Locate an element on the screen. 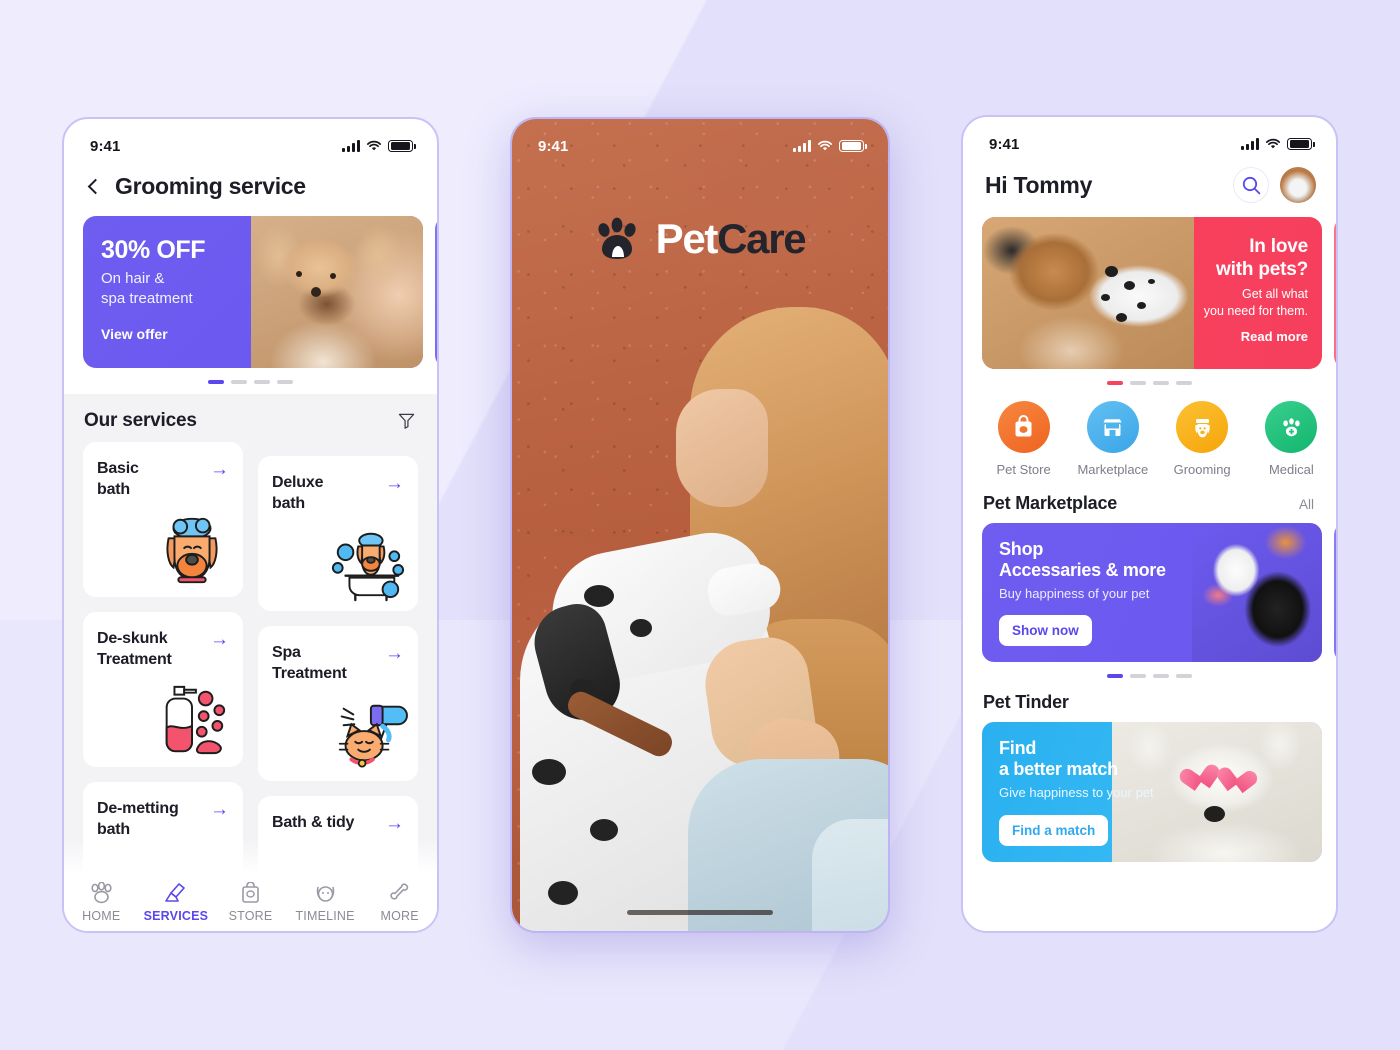 The height and width of the screenshot is (1050, 1400). tinder-headline-1: Find is located at coordinates (1018, 748).